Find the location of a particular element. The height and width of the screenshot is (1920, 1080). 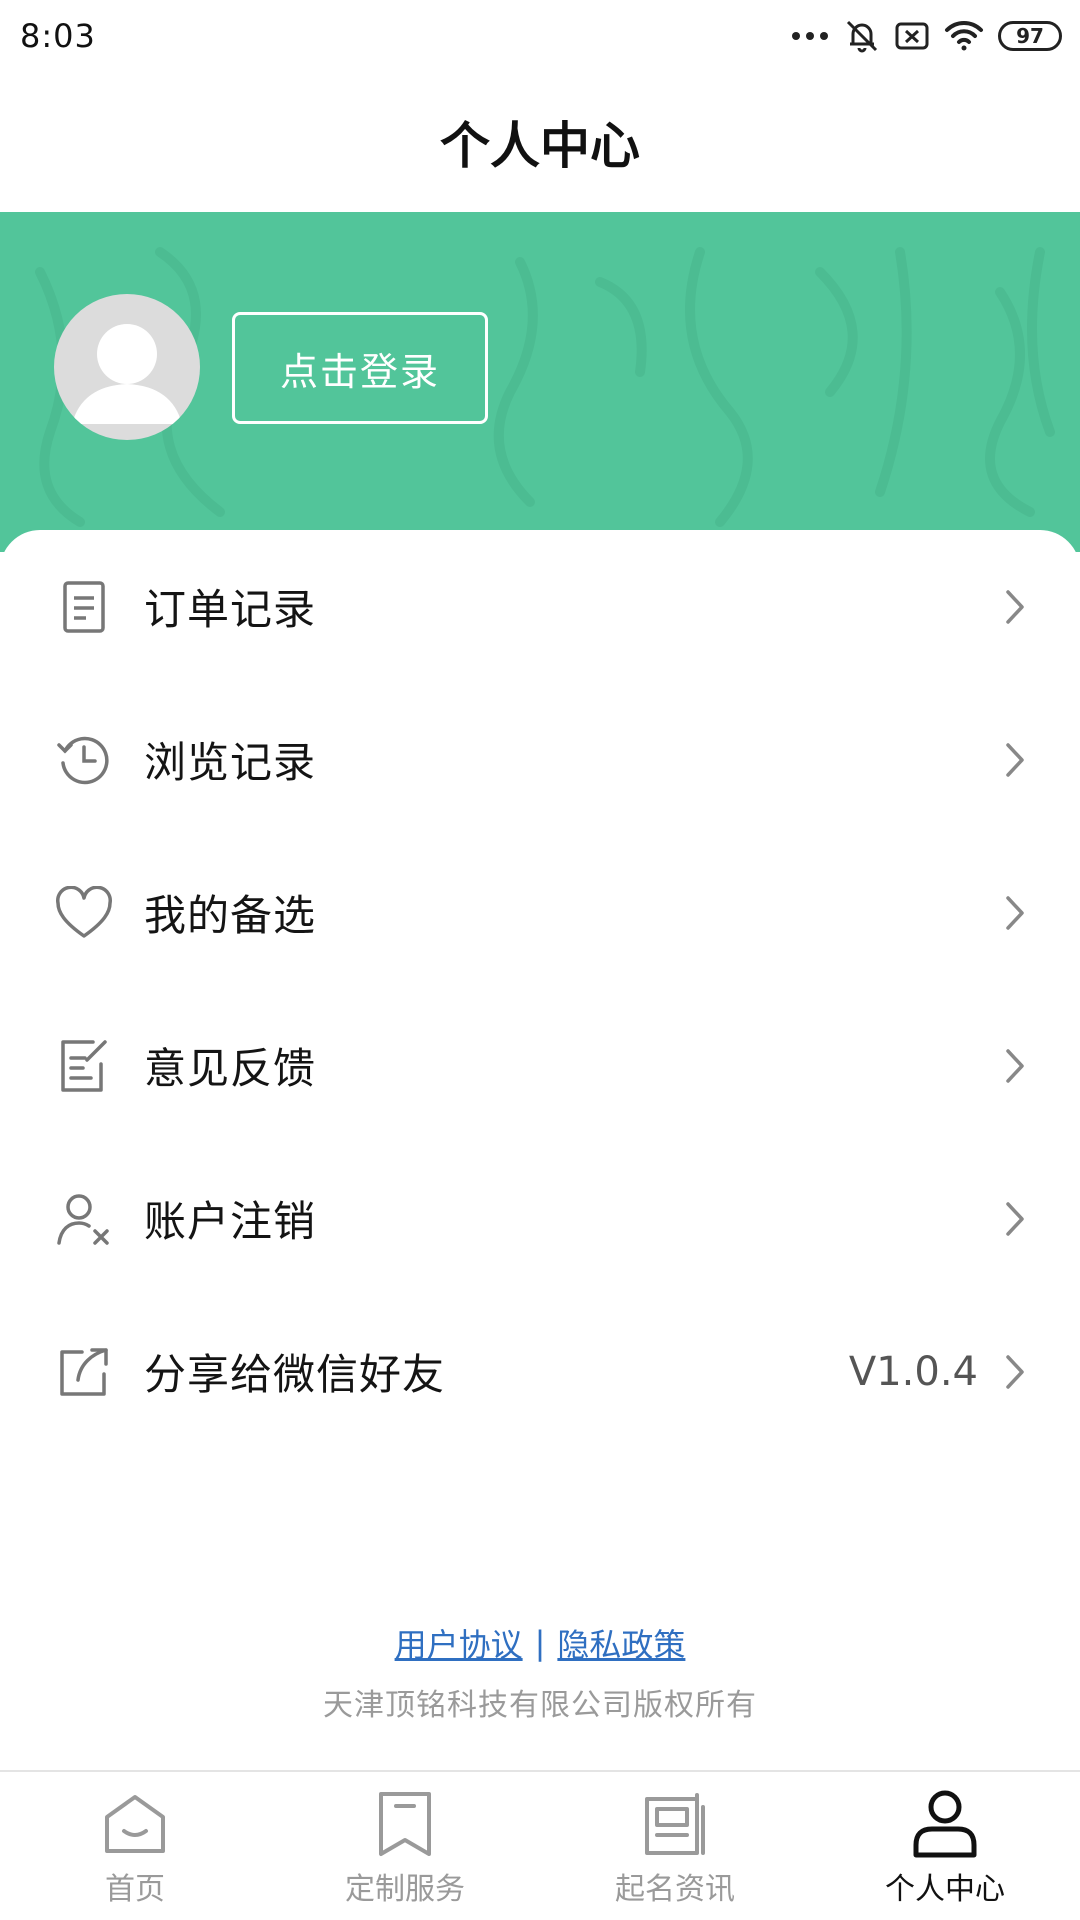

more-dots-icon is located at coordinates (810, 36).